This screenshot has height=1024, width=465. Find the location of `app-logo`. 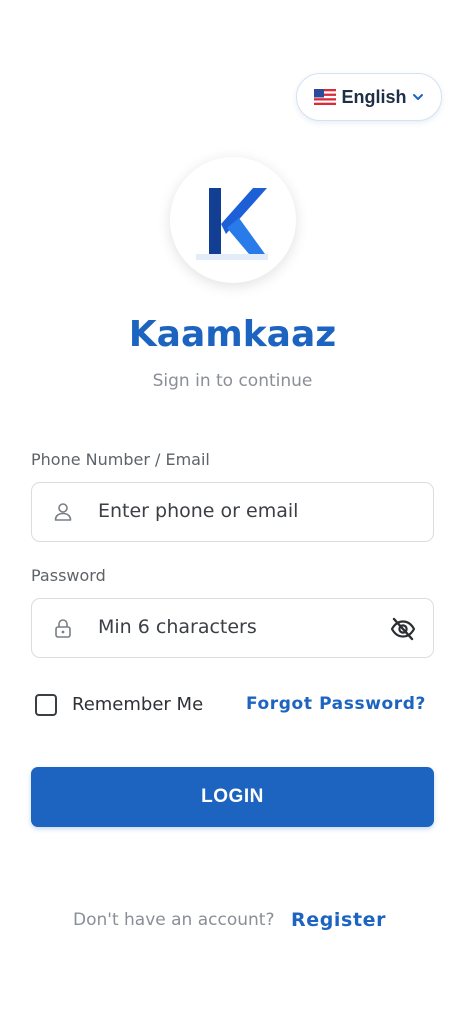

app-logo is located at coordinates (233, 220).